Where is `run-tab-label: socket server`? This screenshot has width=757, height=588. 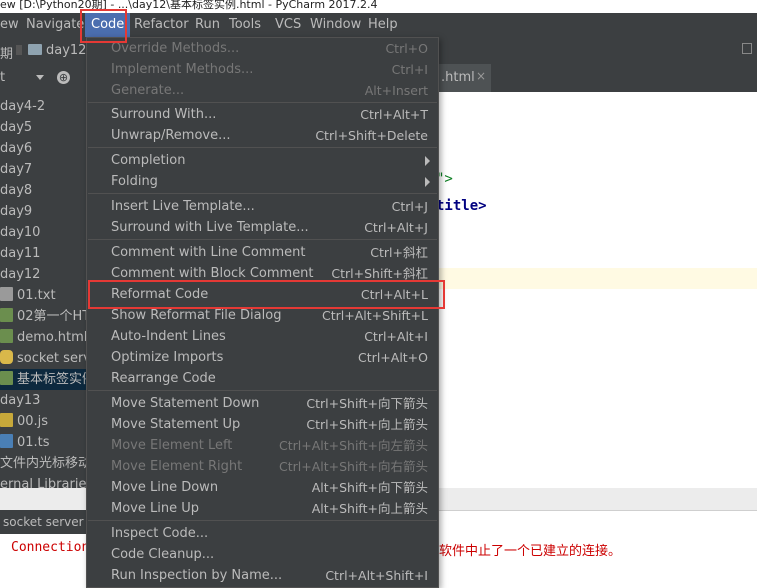
run-tab-label: socket server is located at coordinates (43, 522).